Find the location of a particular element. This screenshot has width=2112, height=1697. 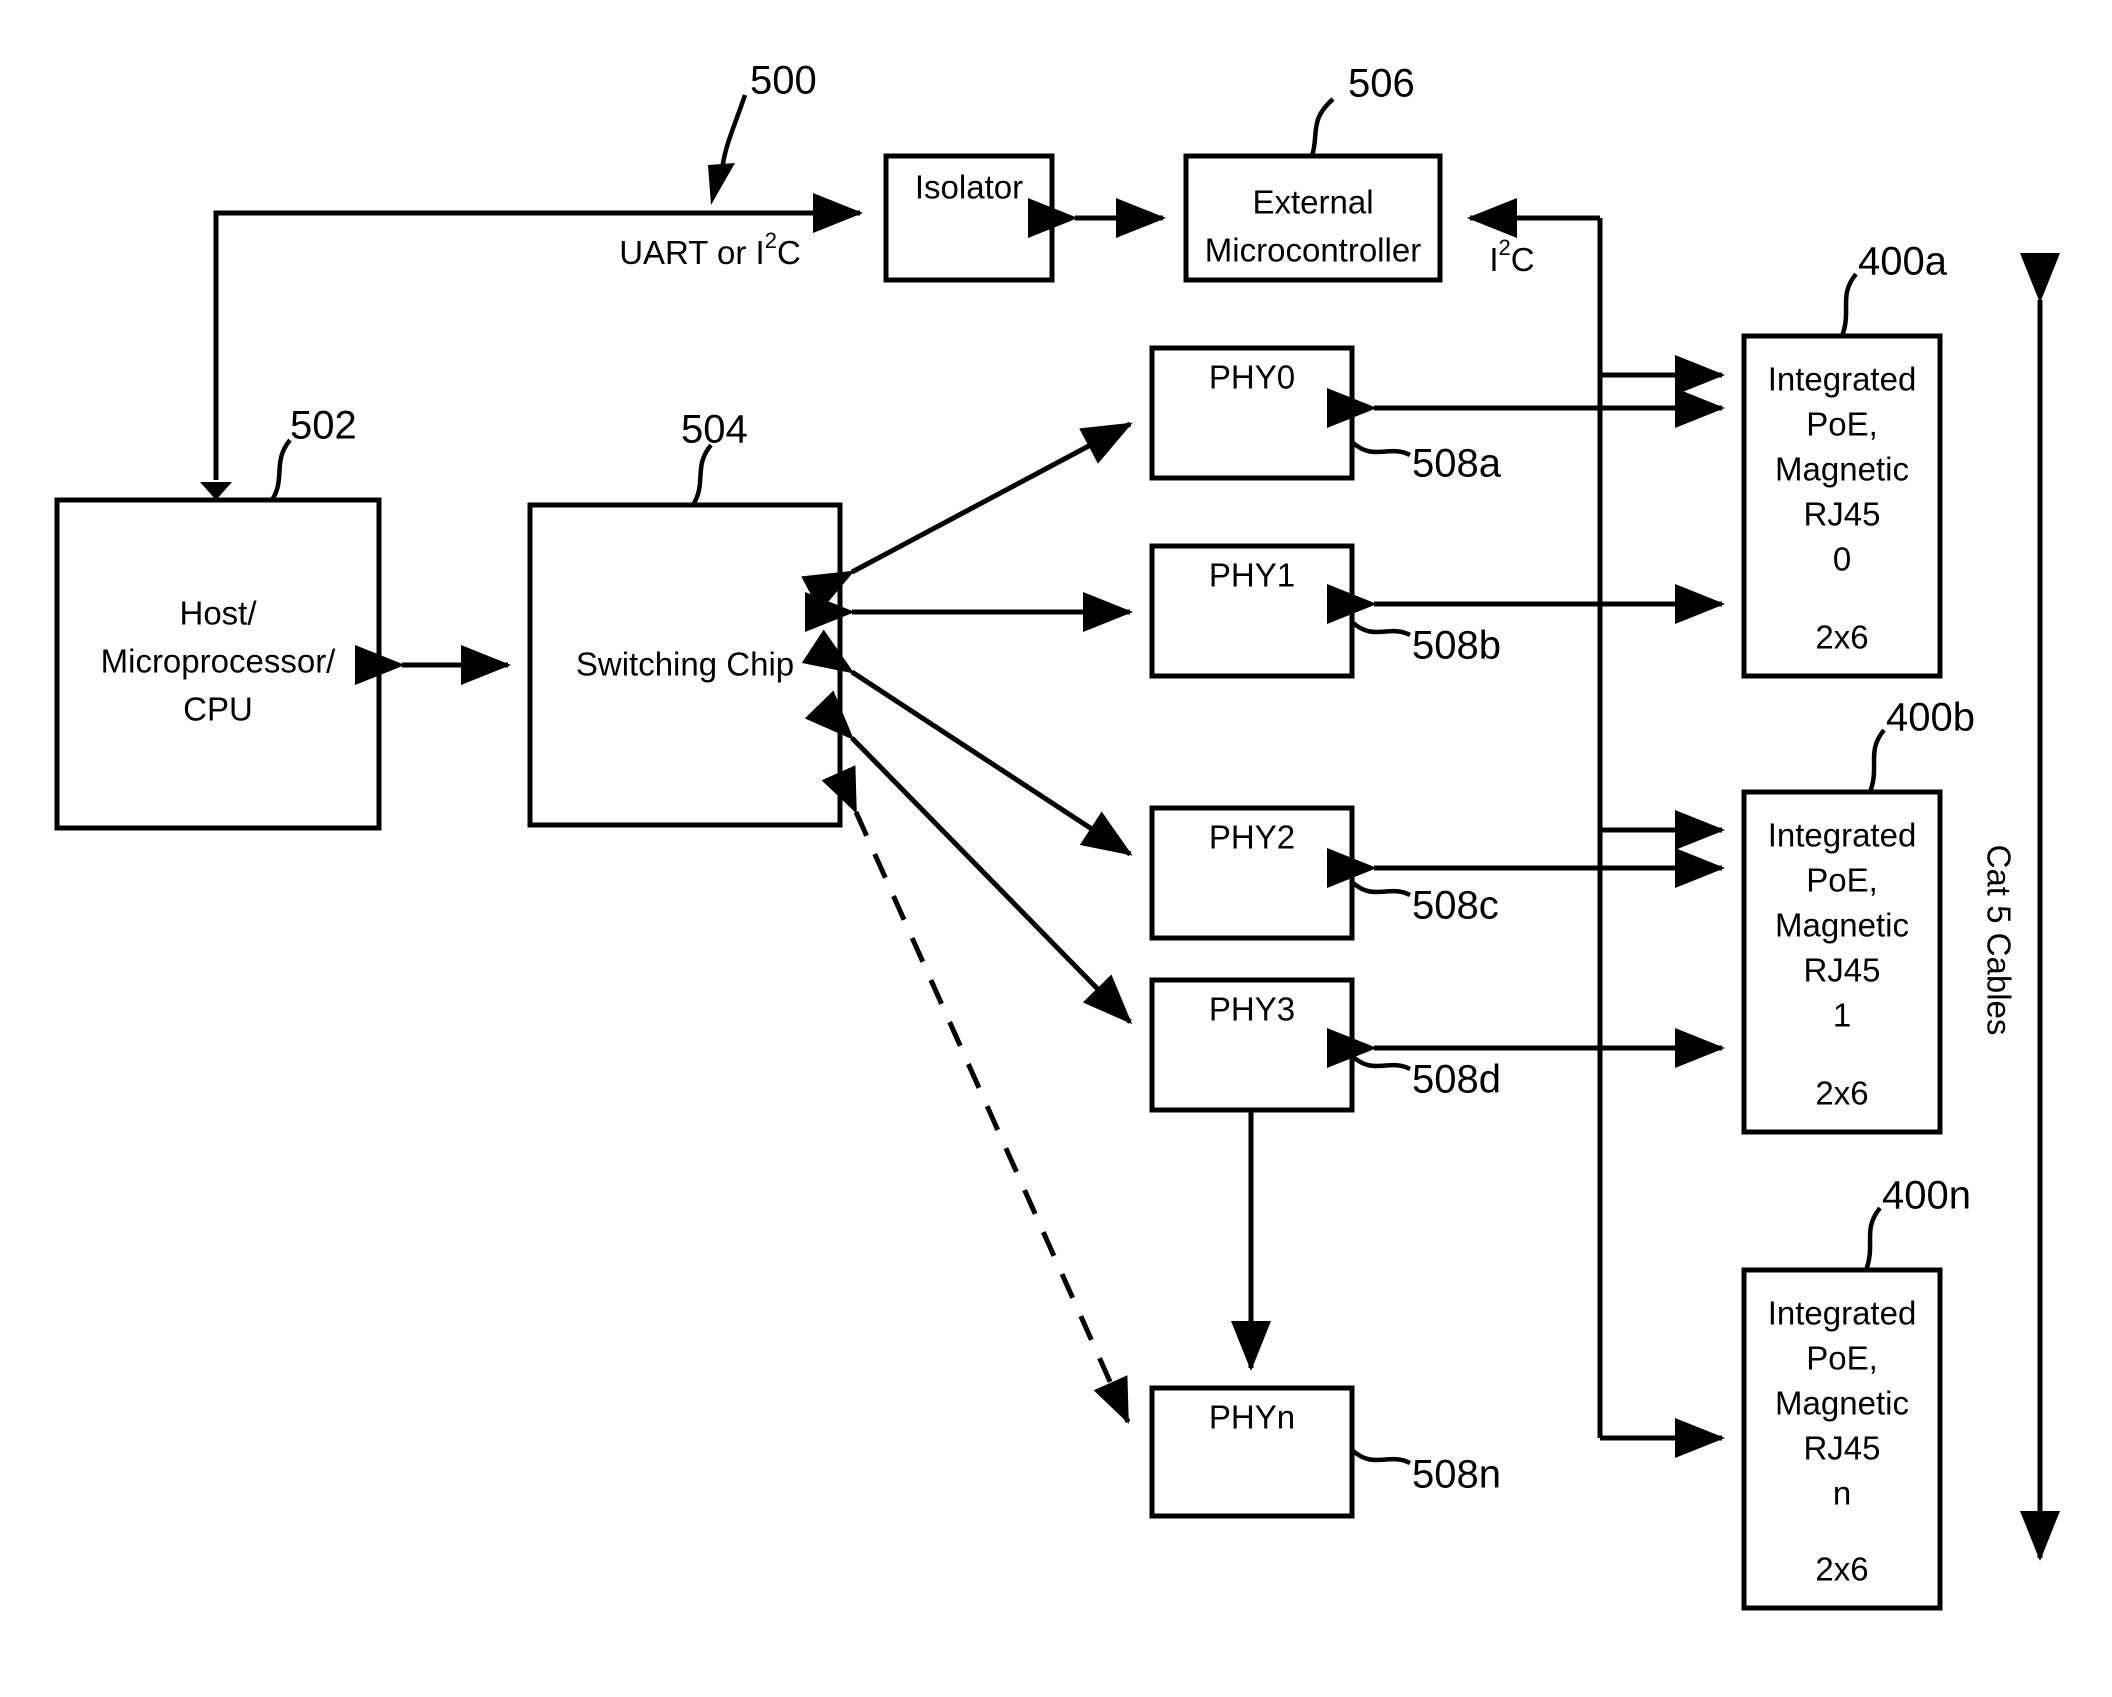

host-label-line1: Host/ is located at coordinates (218, 613).